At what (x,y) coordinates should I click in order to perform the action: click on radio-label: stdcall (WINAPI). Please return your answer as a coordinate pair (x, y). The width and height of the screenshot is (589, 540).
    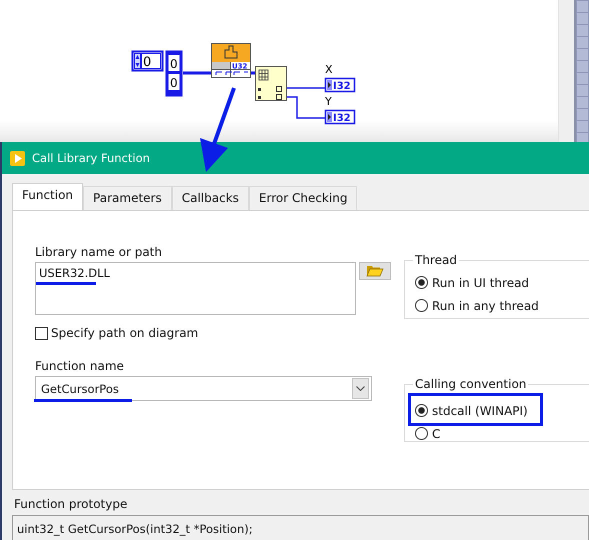
    Looking at the image, I should click on (480, 411).